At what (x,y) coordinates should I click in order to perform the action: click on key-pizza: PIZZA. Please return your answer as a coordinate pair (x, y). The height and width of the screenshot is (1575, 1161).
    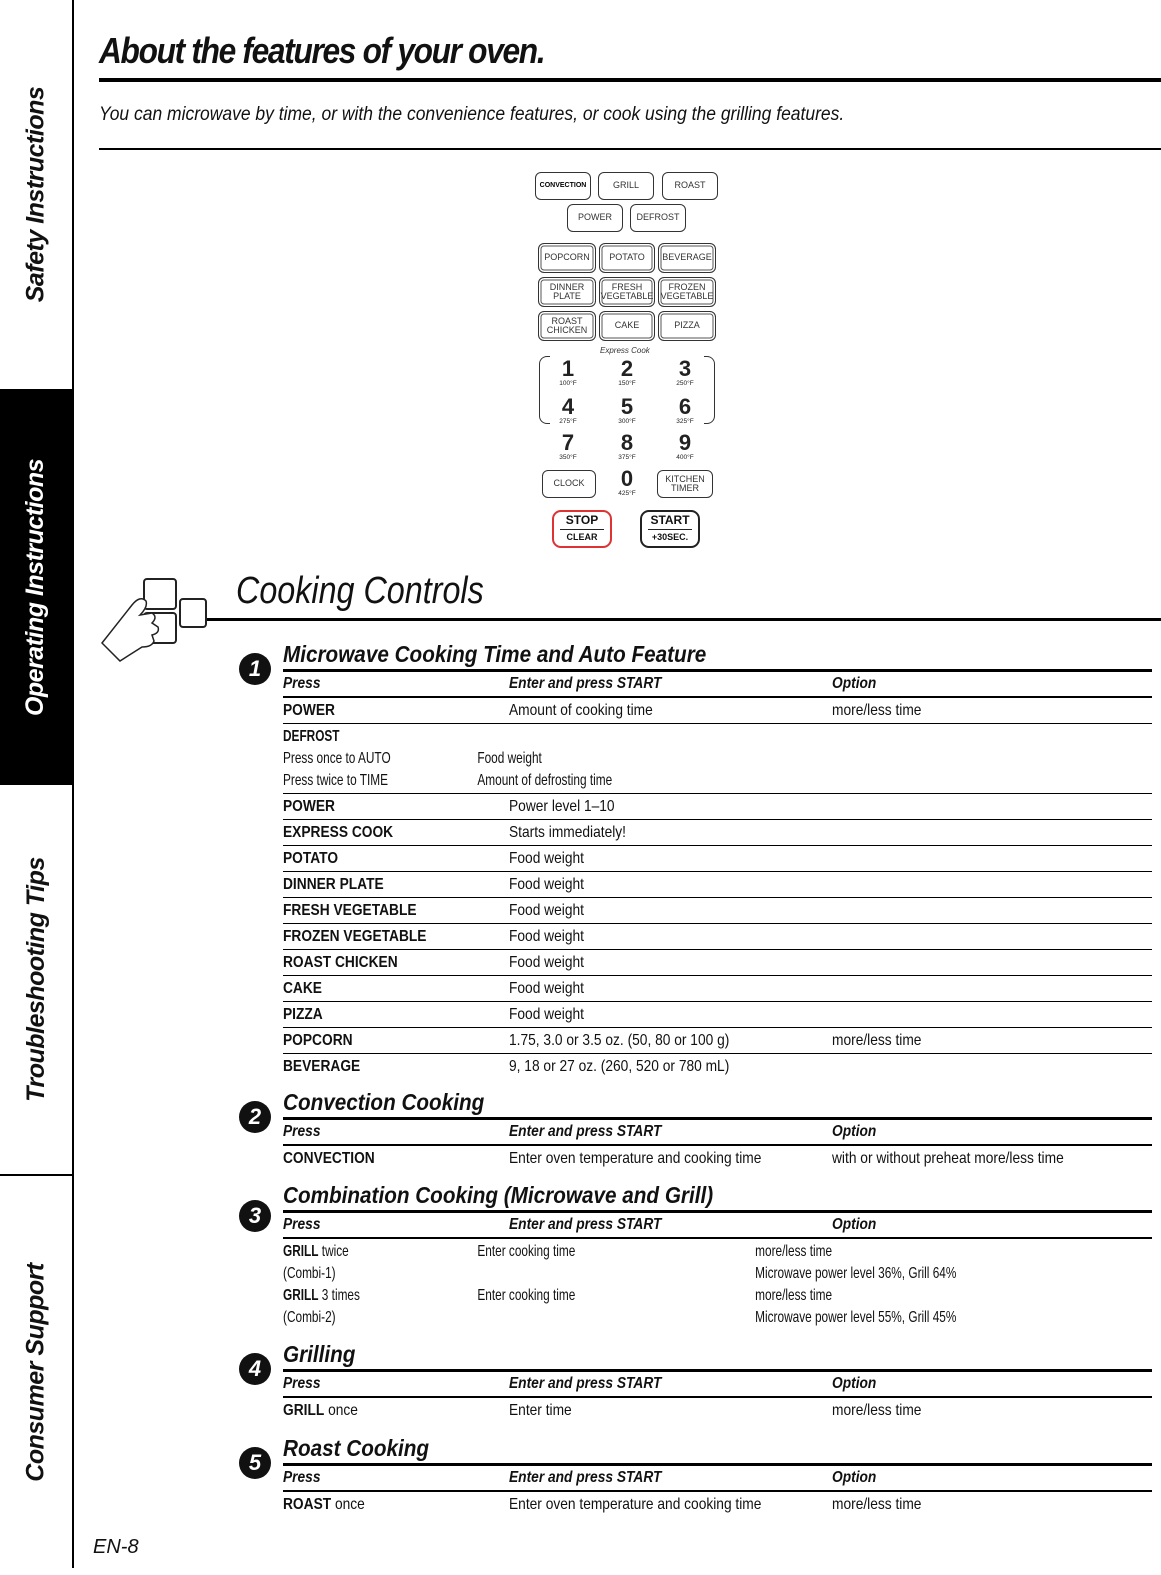
    Looking at the image, I should click on (687, 326).